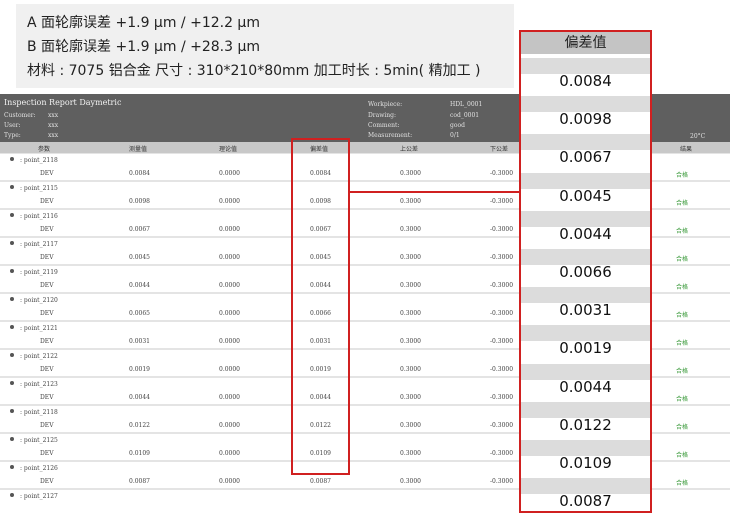 The width and height of the screenshot is (734, 520). Describe the element at coordinates (39, 272) in the screenshot. I see `point-name: : point_2119` at that location.